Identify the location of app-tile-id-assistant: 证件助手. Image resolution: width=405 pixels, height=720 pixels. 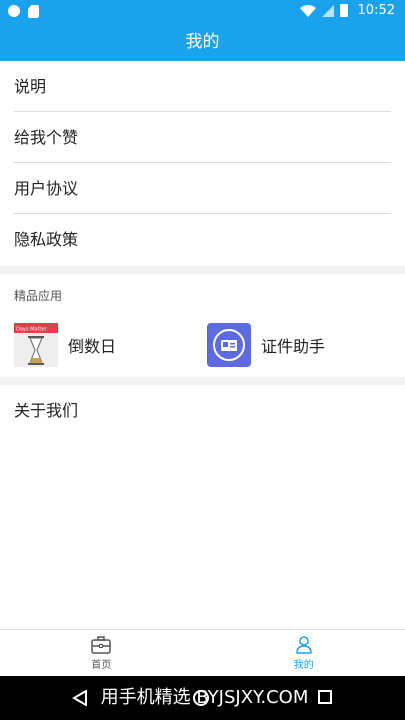
(266, 345).